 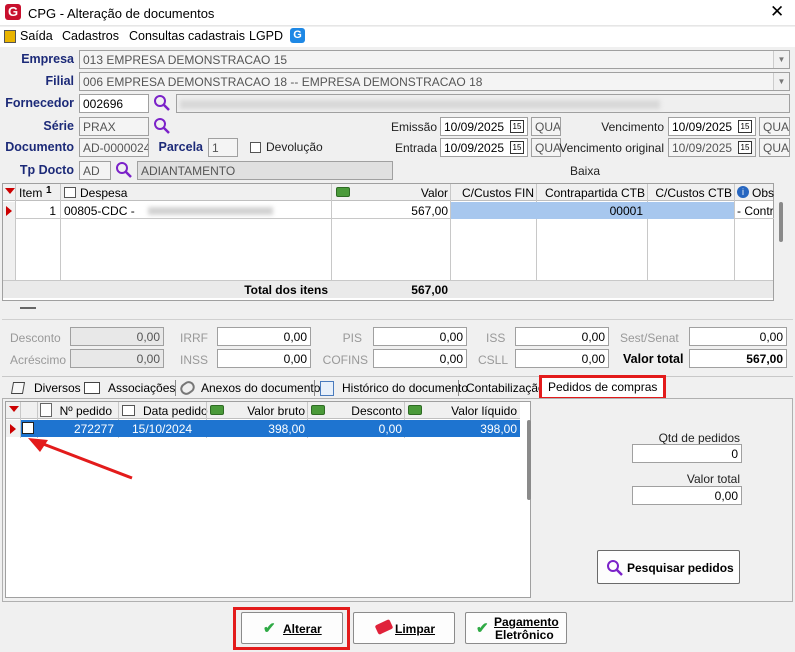 What do you see at coordinates (496, 338) in the screenshot?
I see `iss-label: ISS` at bounding box center [496, 338].